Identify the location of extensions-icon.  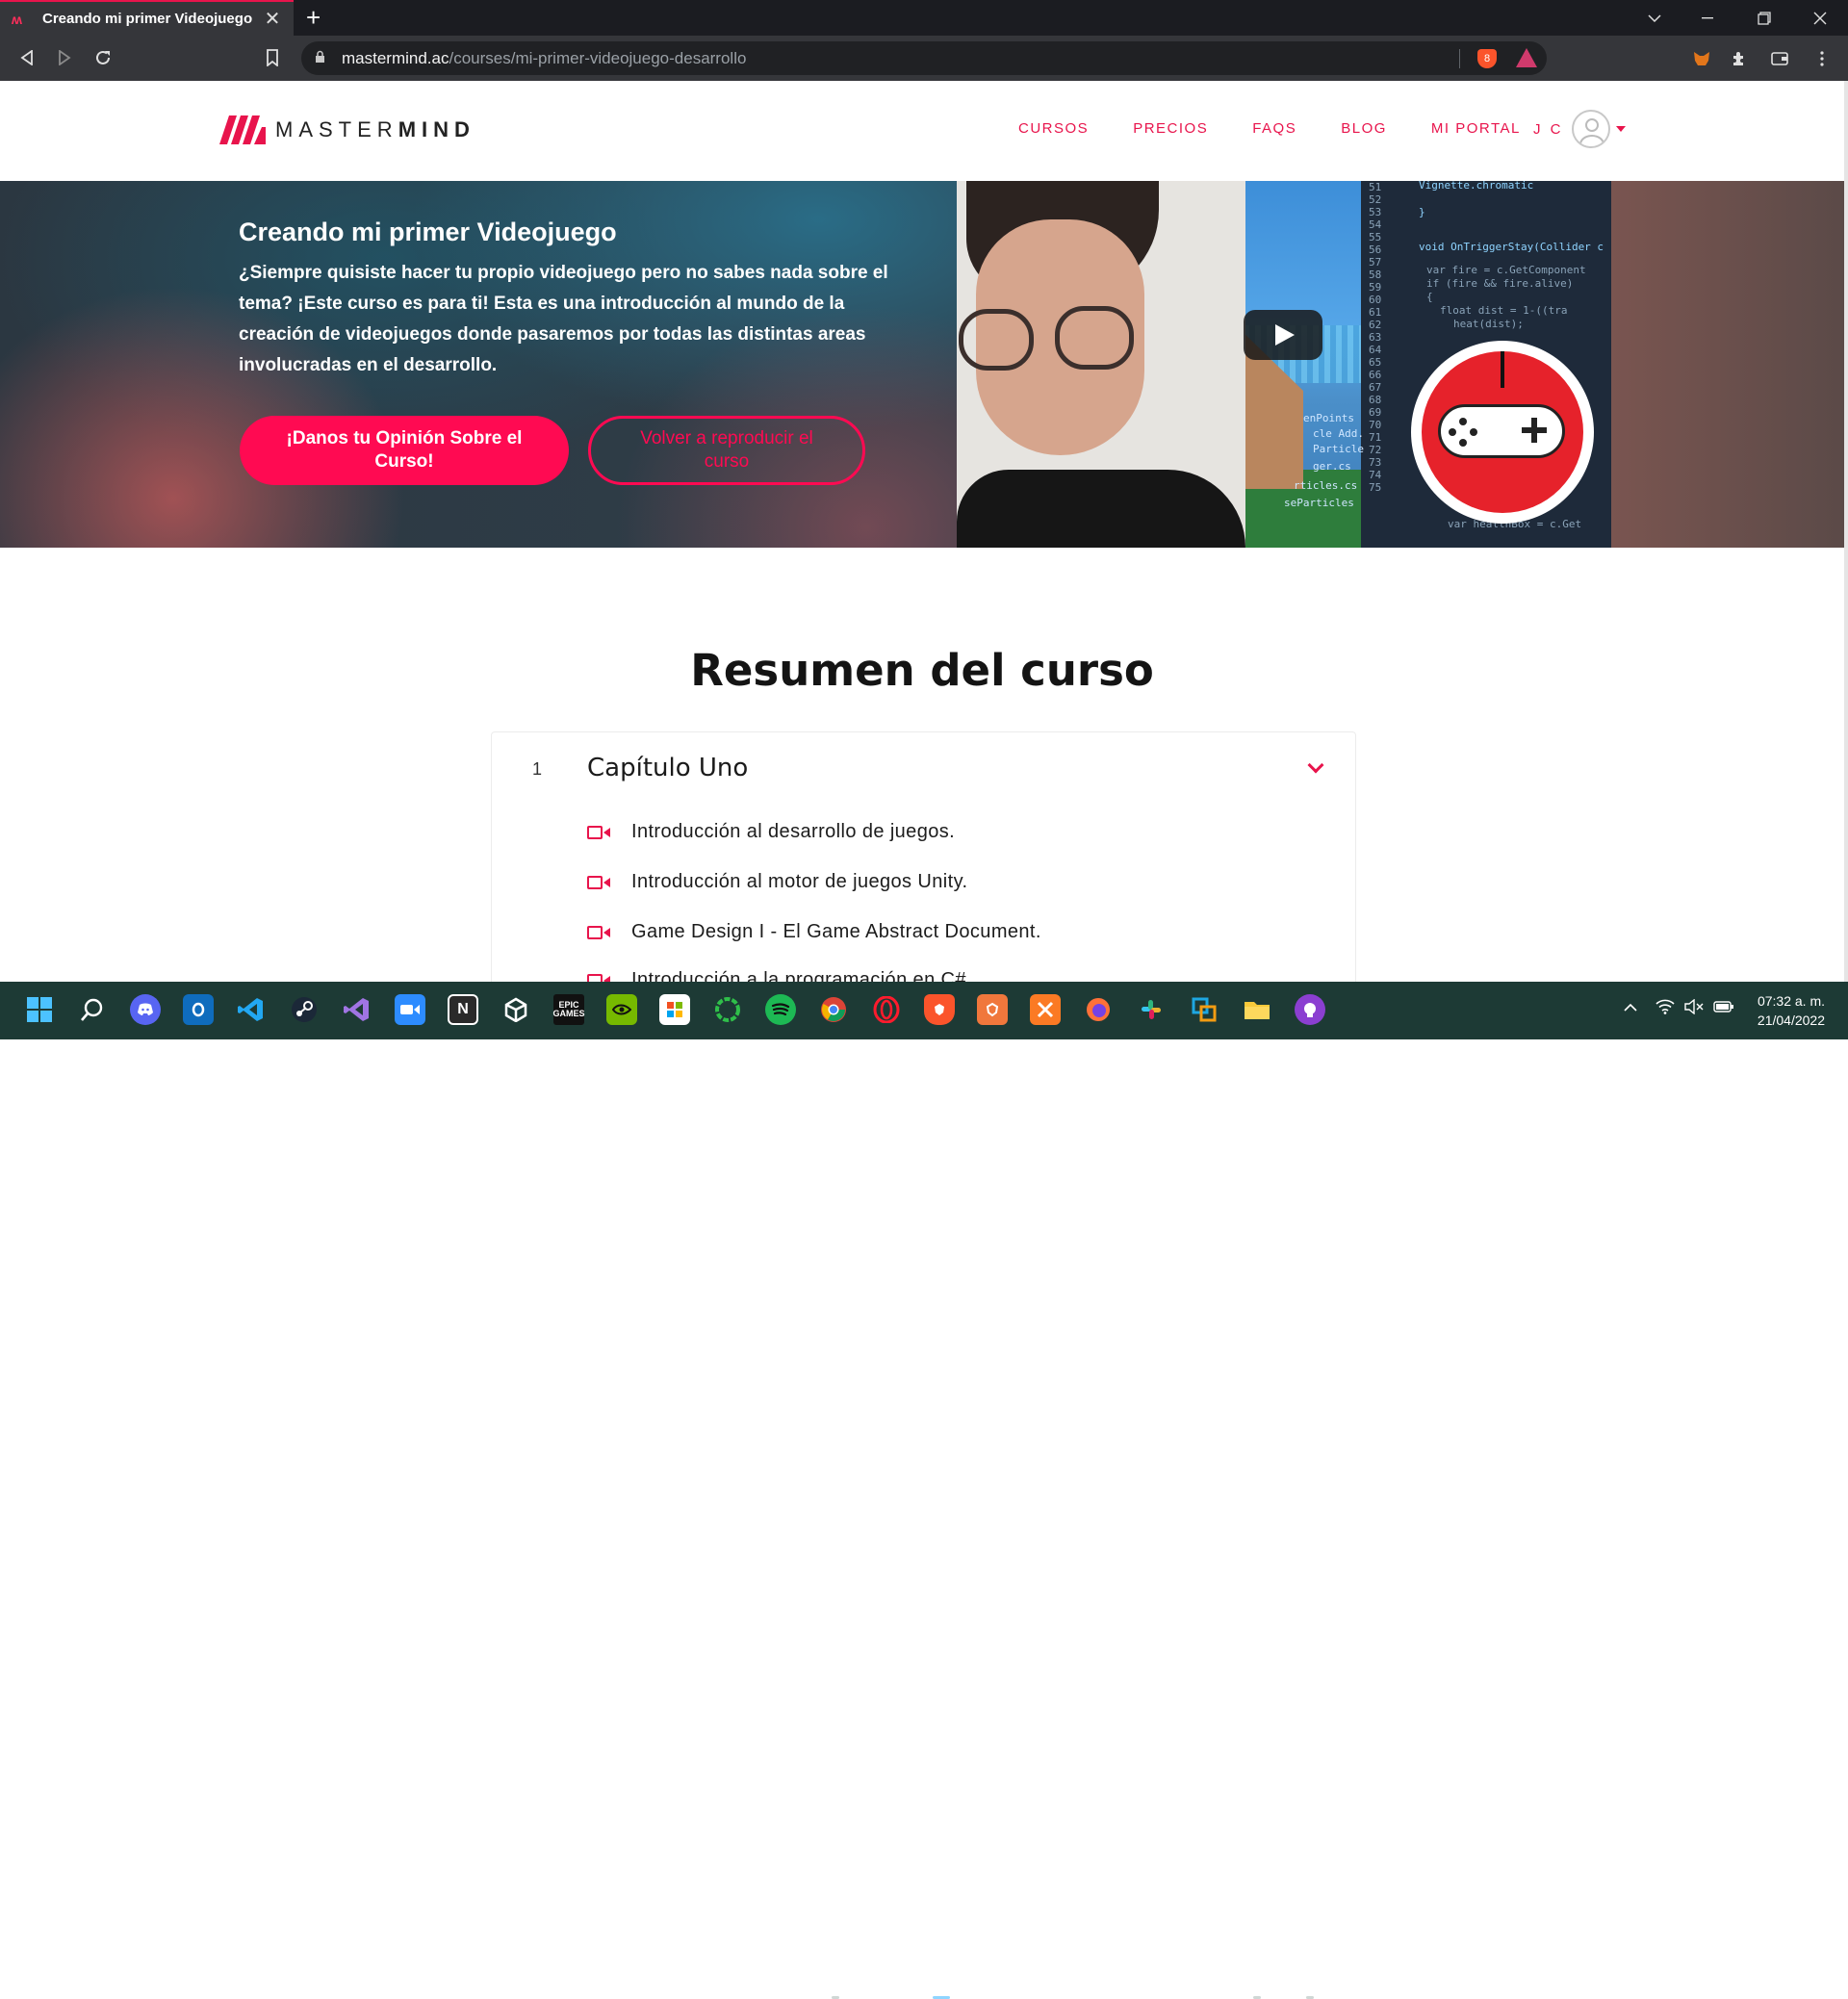
(1739, 58).